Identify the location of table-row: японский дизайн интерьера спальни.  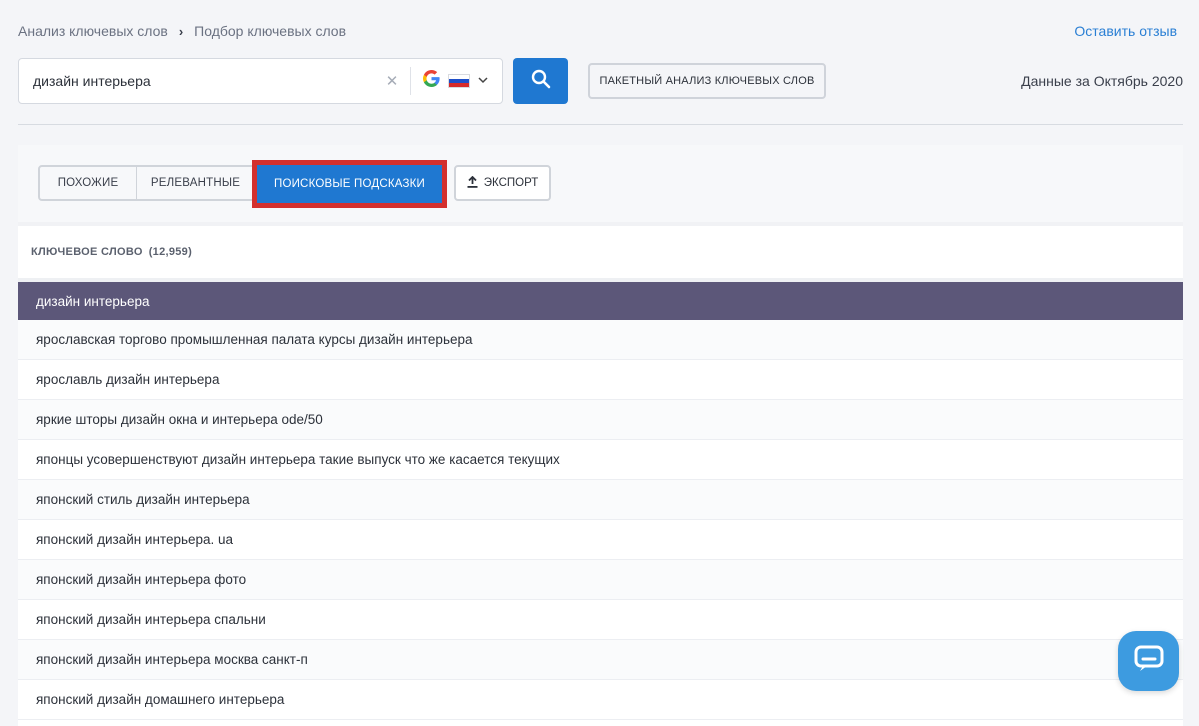
(600, 620).